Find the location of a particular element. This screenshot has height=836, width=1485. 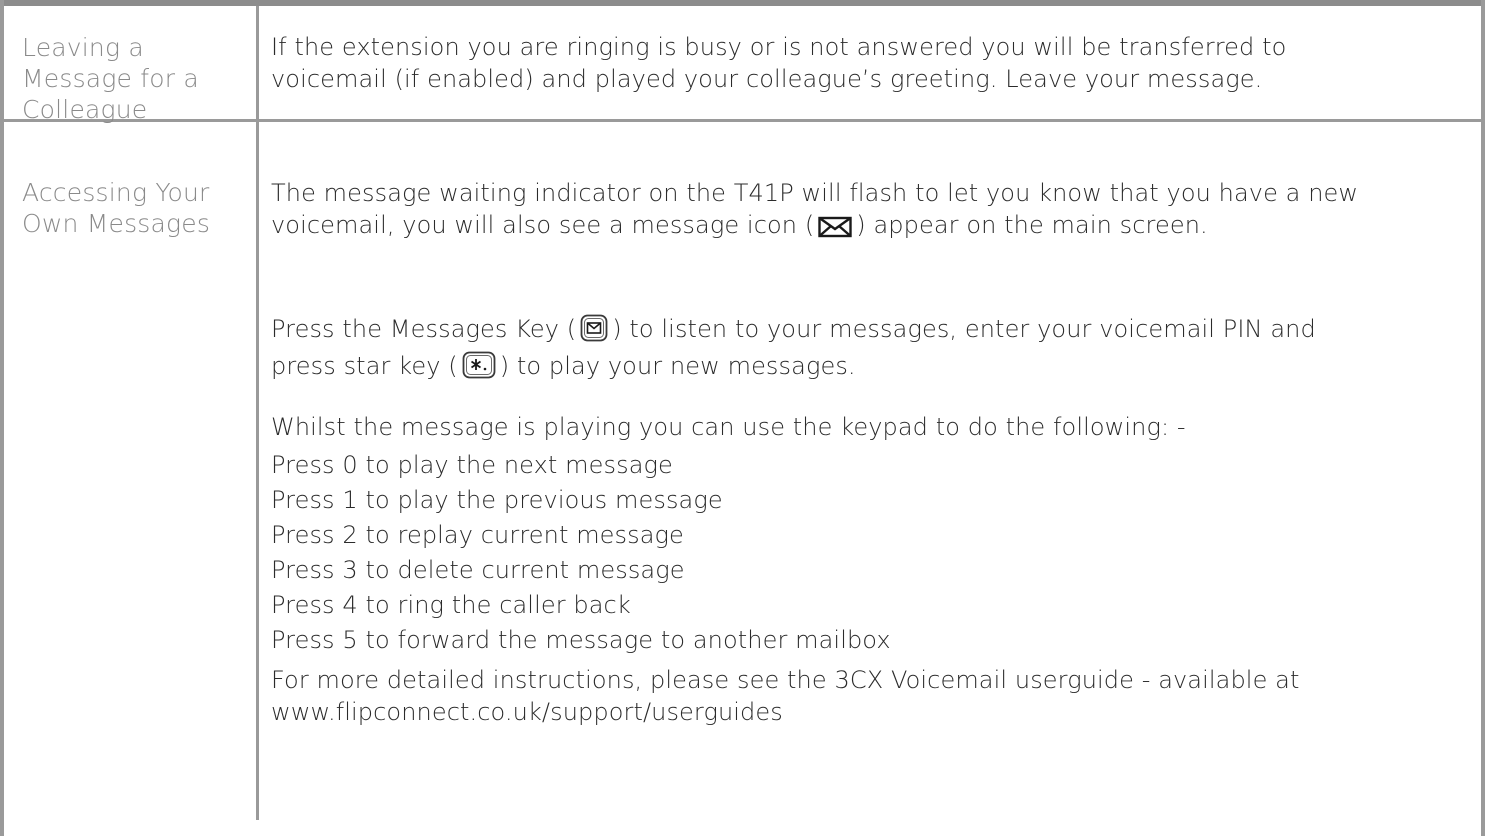

row-label-line: Leaving a is located at coordinates (83, 47).